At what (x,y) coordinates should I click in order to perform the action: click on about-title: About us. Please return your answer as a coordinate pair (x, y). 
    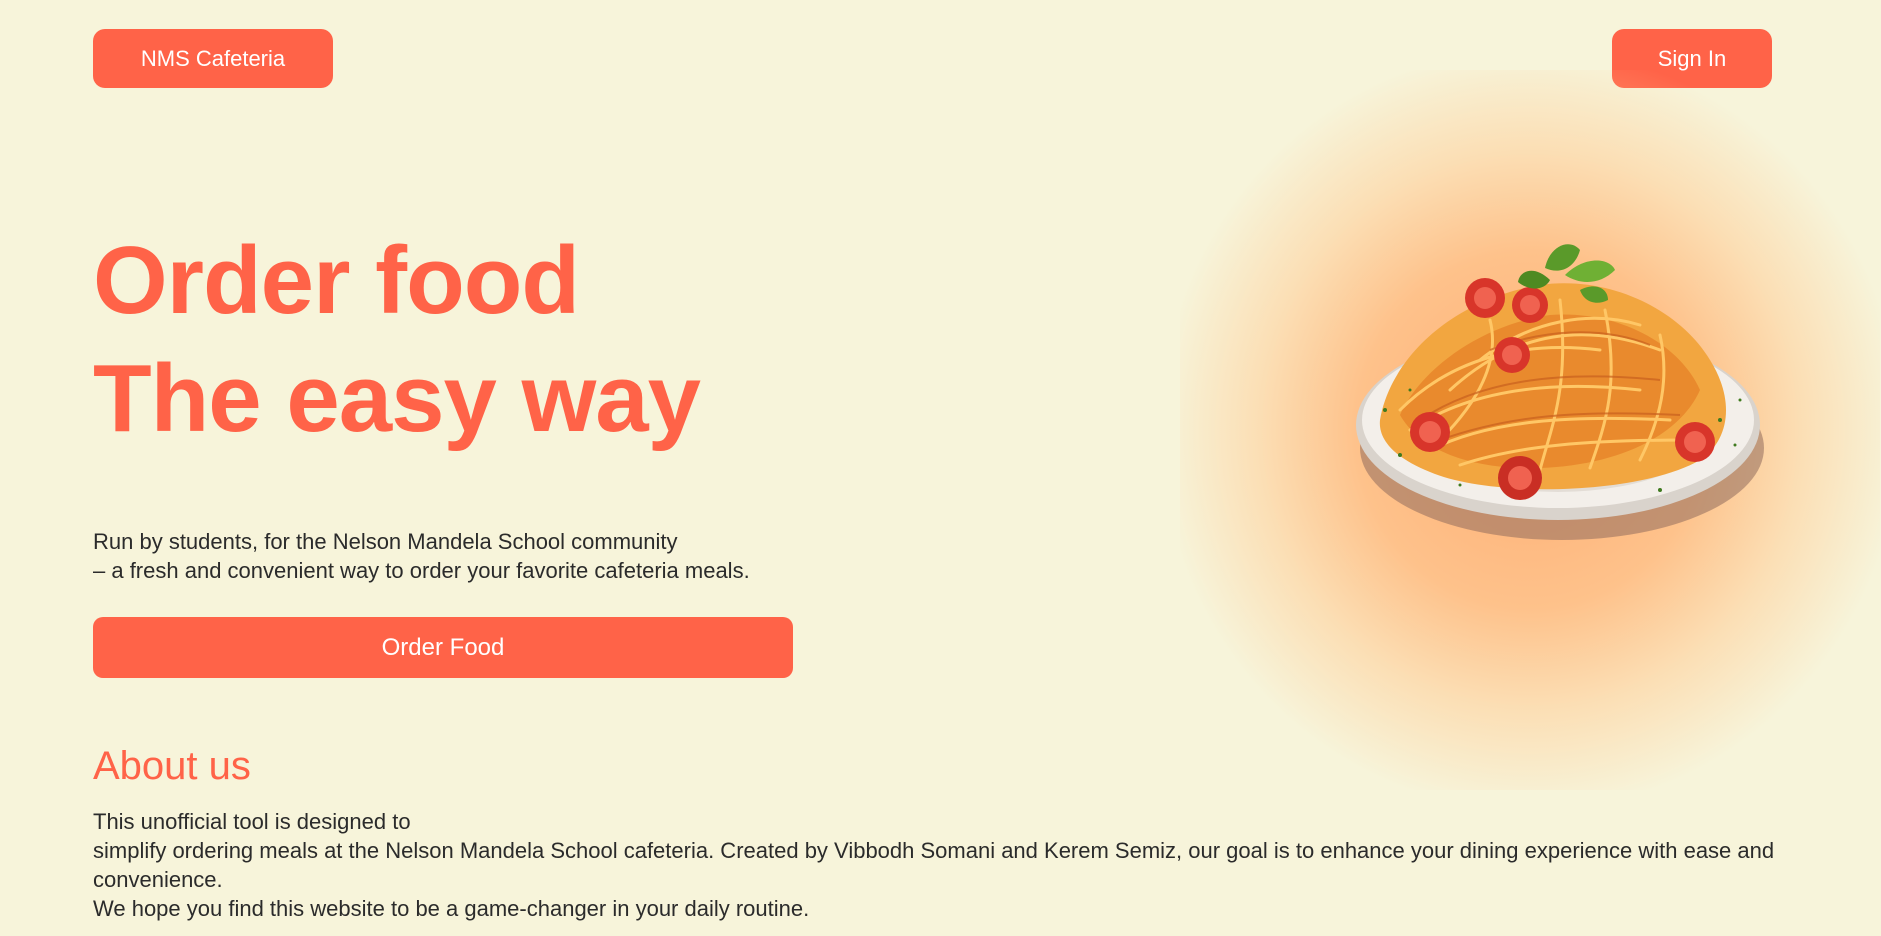
    Looking at the image, I should click on (172, 766).